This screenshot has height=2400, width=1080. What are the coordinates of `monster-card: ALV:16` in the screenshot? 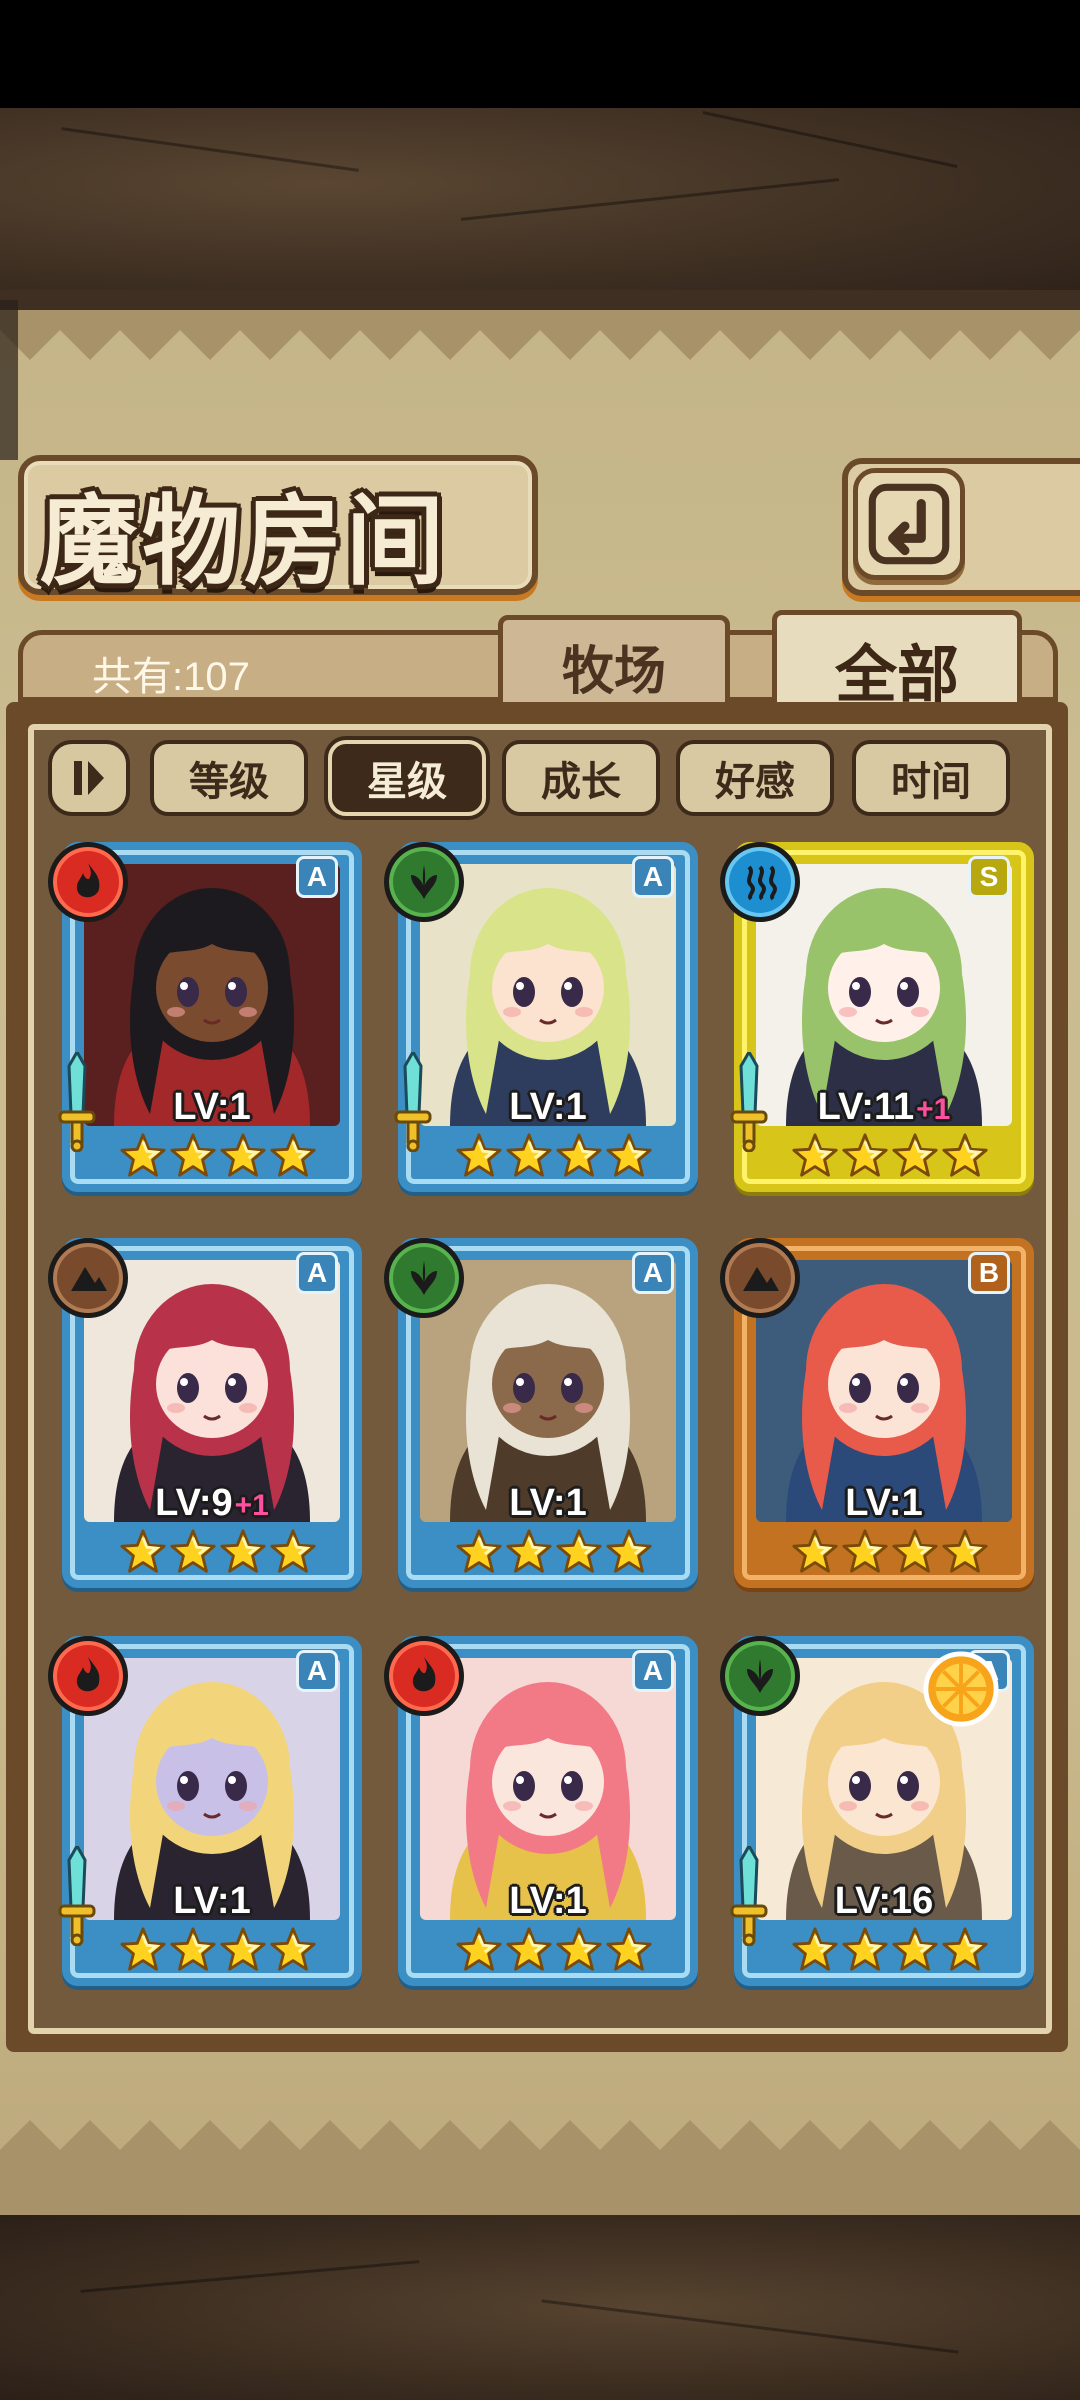 It's located at (878, 1821).